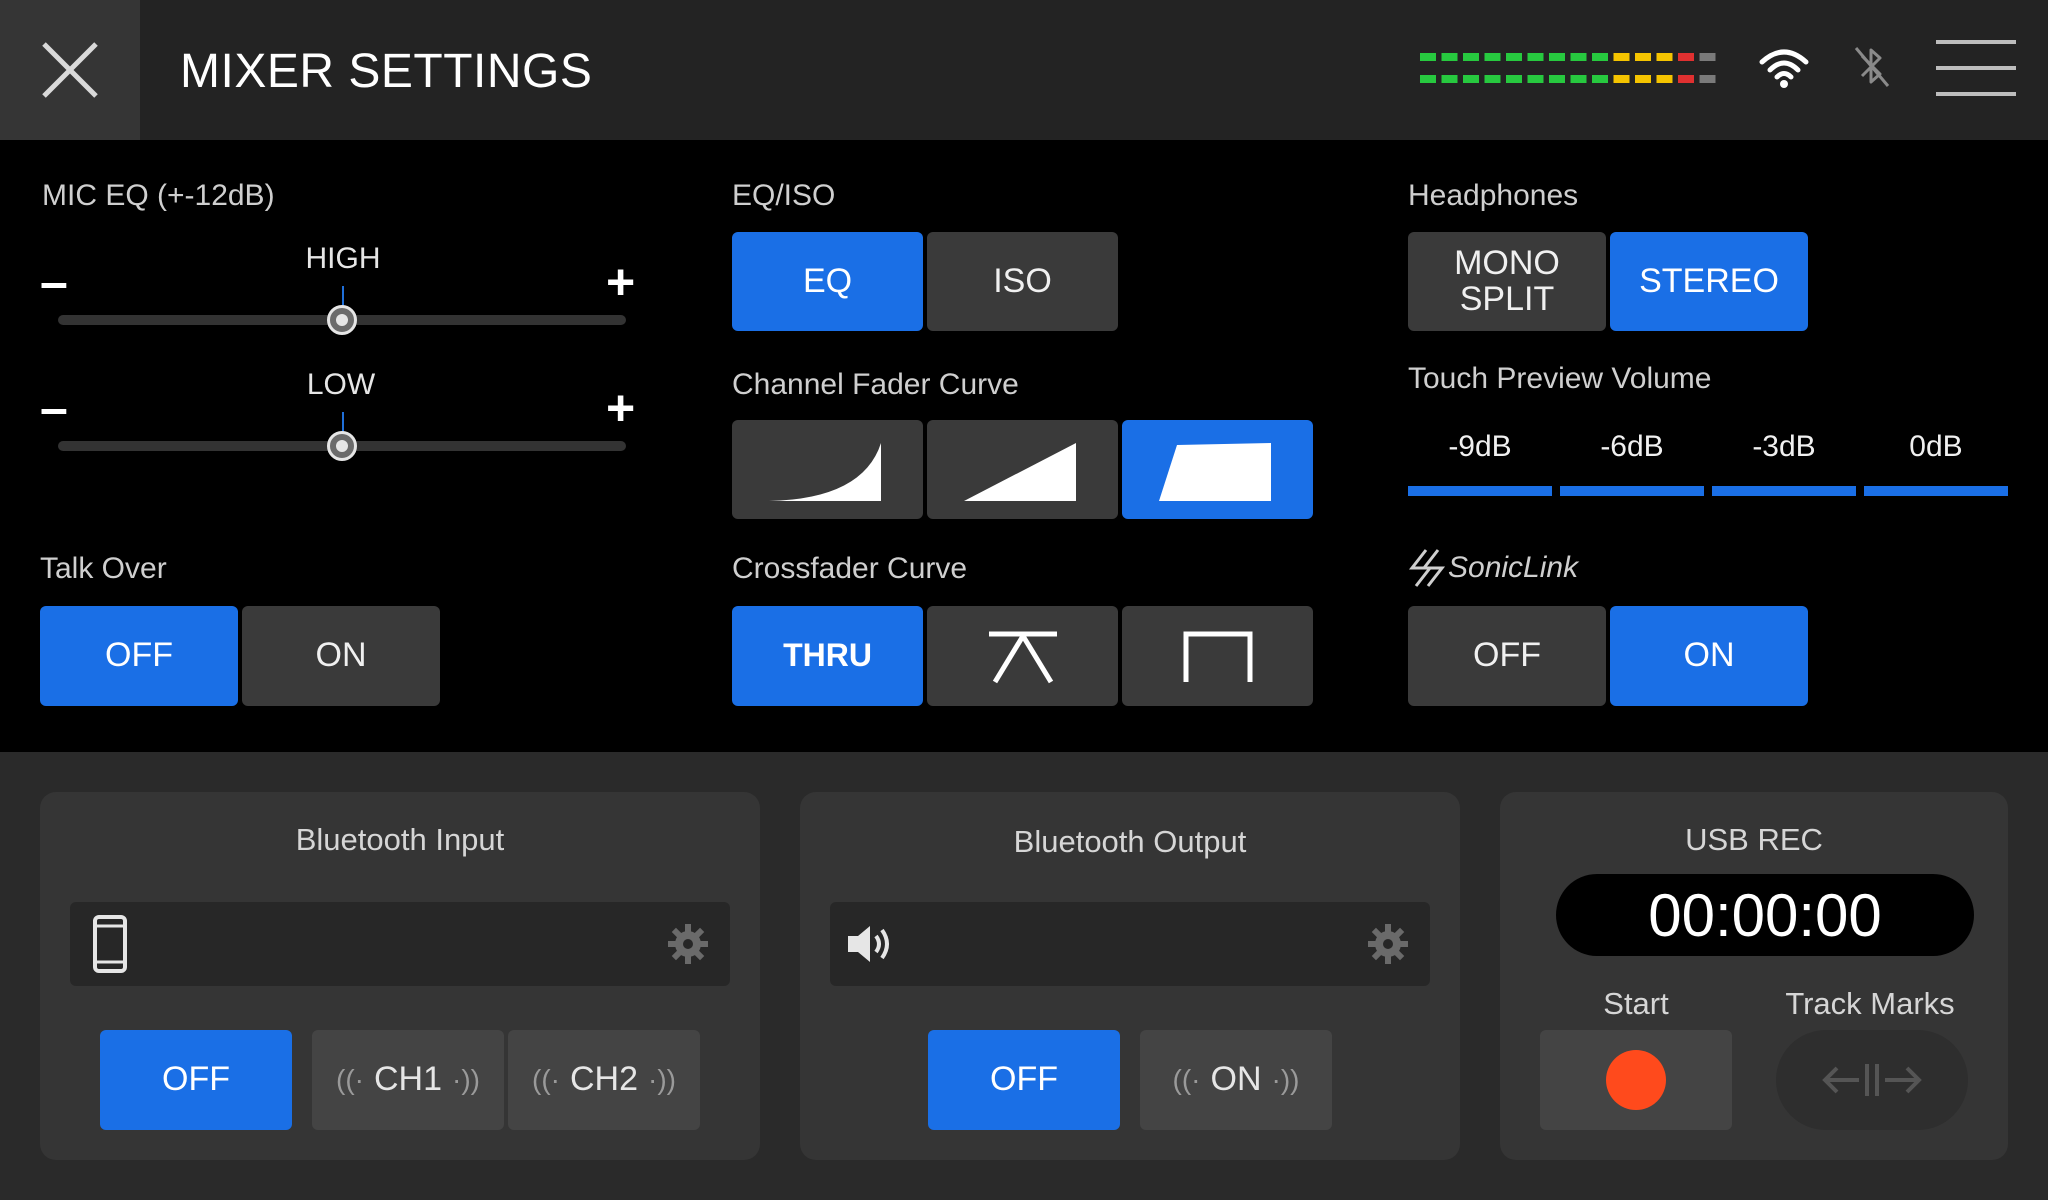 Image resolution: width=2048 pixels, height=1200 pixels. Describe the element at coordinates (506, 1080) in the screenshot. I see `bluetooth-input-channel-selector: ((· CH1 ·)) ((· CH2 ·))` at that location.